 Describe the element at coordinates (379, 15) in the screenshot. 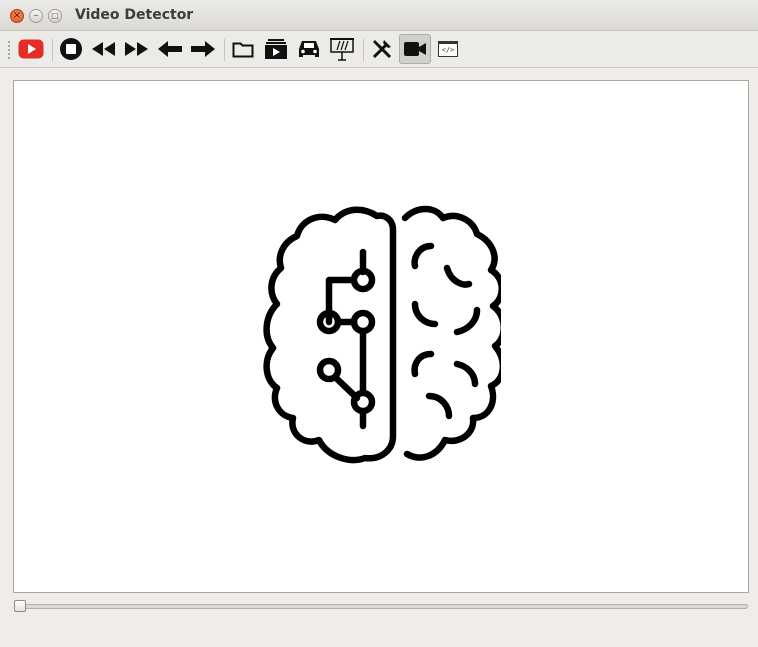

I see `title-bar: × – □ Video Detector` at that location.